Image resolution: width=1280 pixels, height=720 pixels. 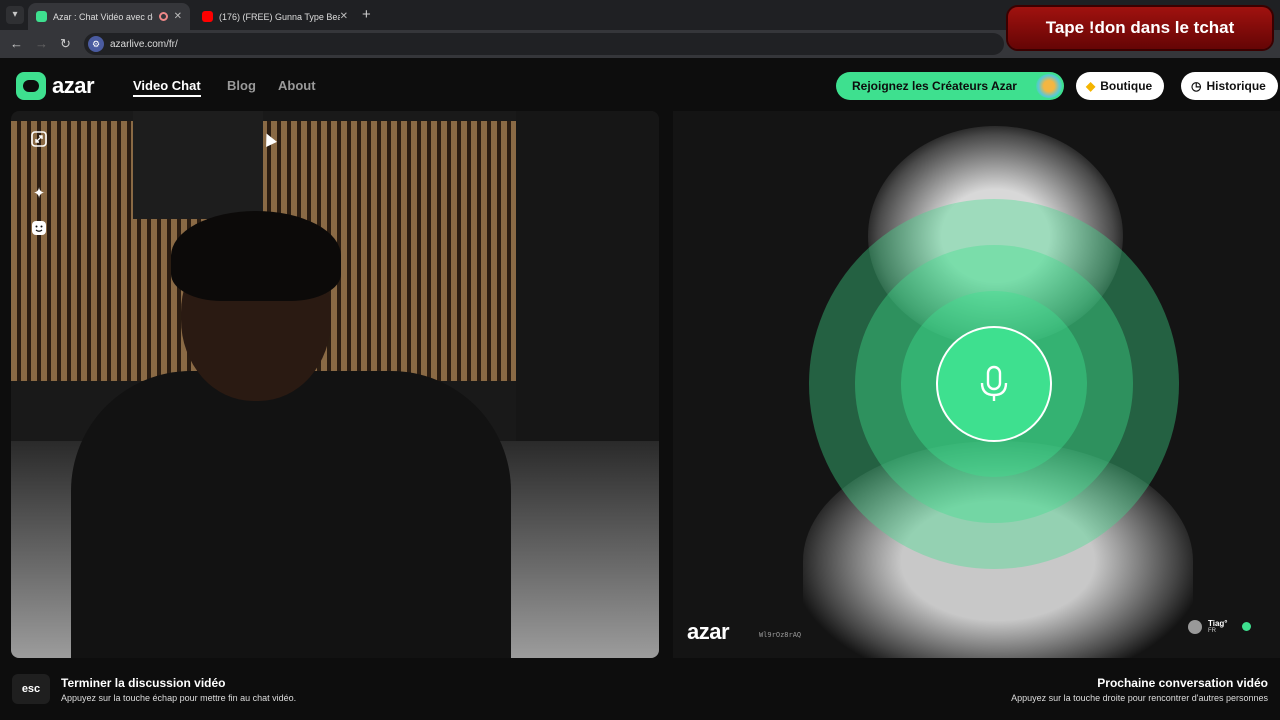 I want to click on forward-icon: →, so click(x=41, y=43).